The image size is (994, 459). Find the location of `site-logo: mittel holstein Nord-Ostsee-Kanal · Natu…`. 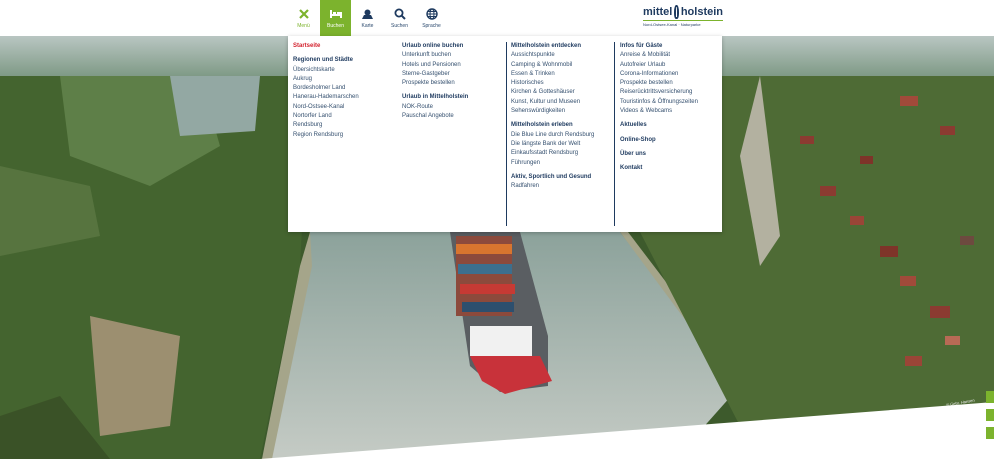

site-logo: mittel holstein Nord-Ostsee-Kanal · Natu… is located at coordinates (683, 18).